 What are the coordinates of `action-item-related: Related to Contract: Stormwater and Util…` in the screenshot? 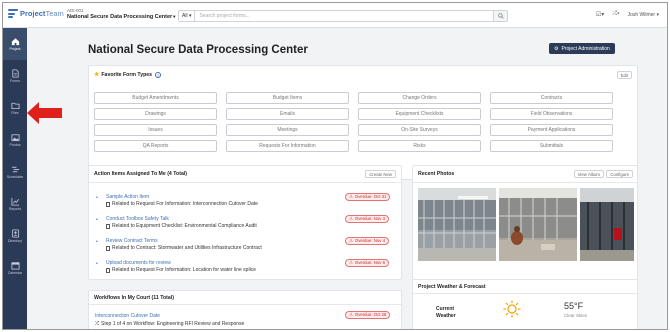 It's located at (184, 248).